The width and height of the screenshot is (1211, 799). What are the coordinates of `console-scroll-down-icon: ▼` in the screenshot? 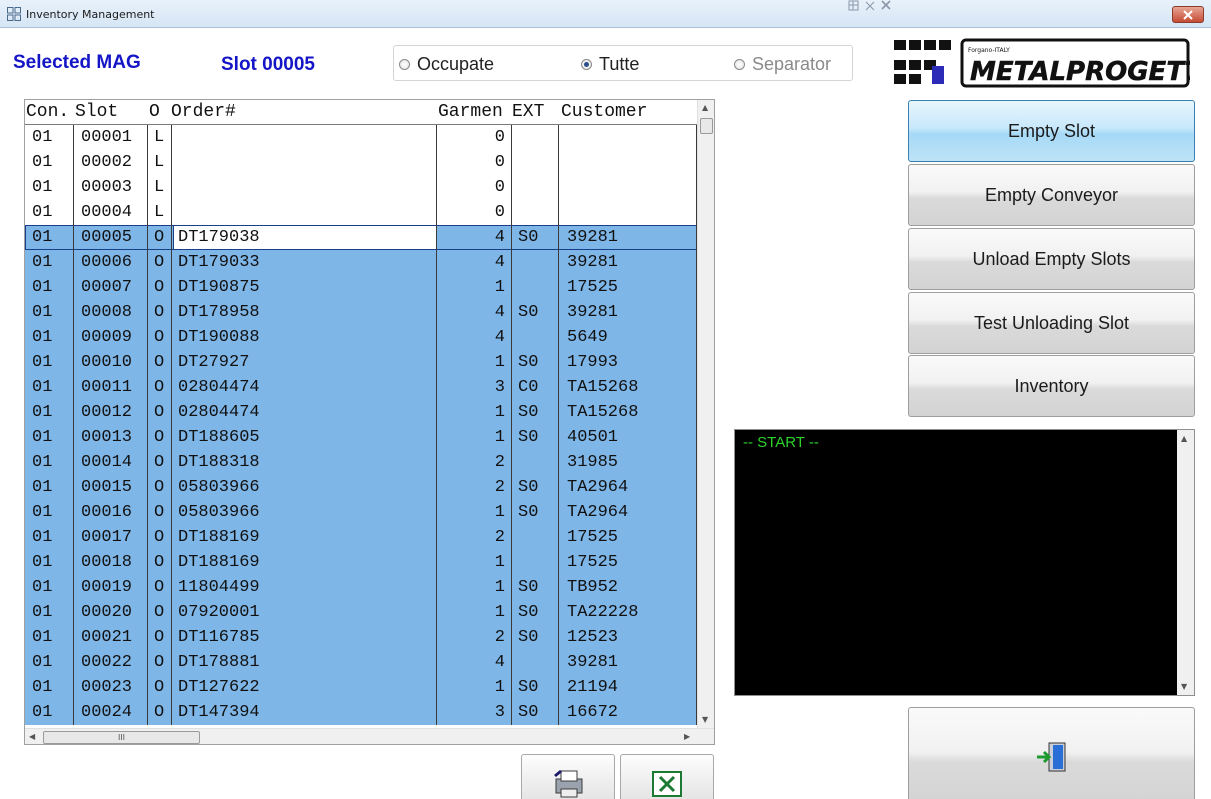 It's located at (1184, 686).